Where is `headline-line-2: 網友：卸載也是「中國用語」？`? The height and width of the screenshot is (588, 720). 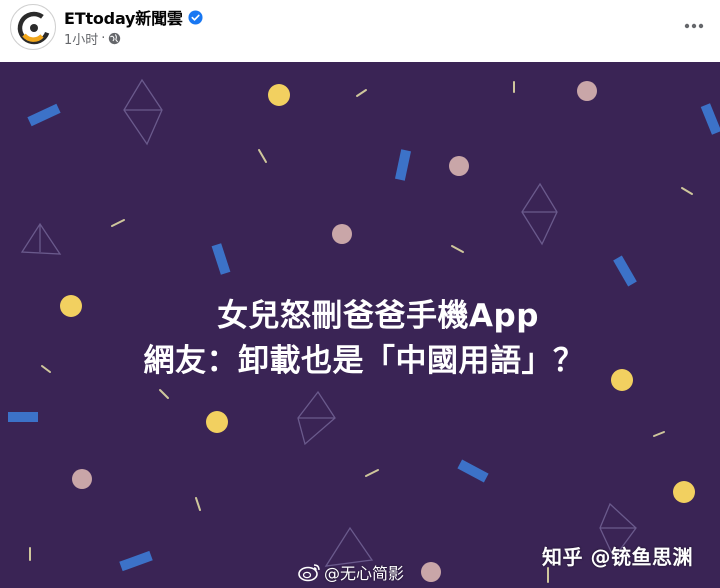
headline-line-2: 網友：卸載也是「中國用語」？ is located at coordinates (364, 361).